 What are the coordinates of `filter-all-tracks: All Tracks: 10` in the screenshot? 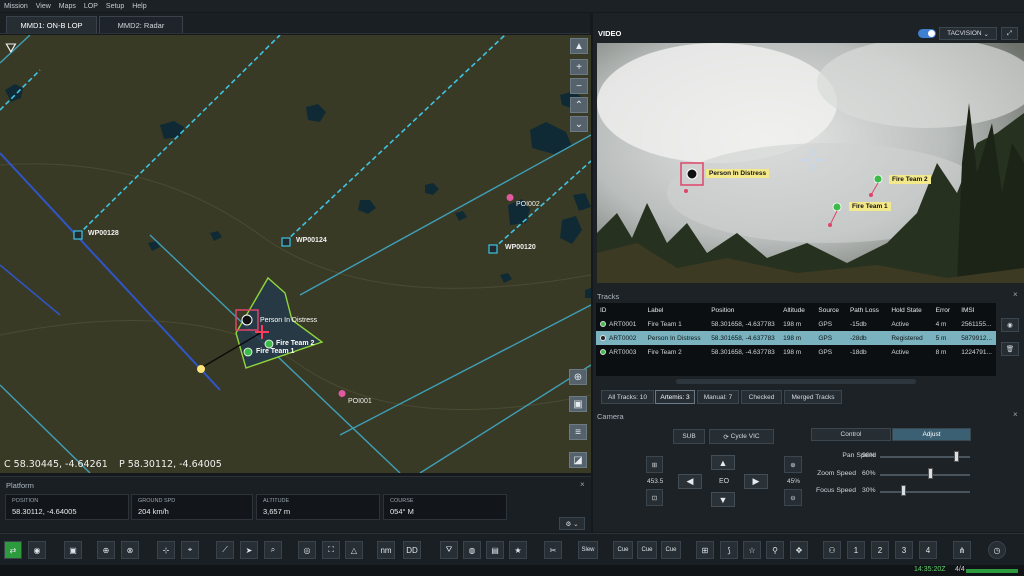 It's located at (627, 397).